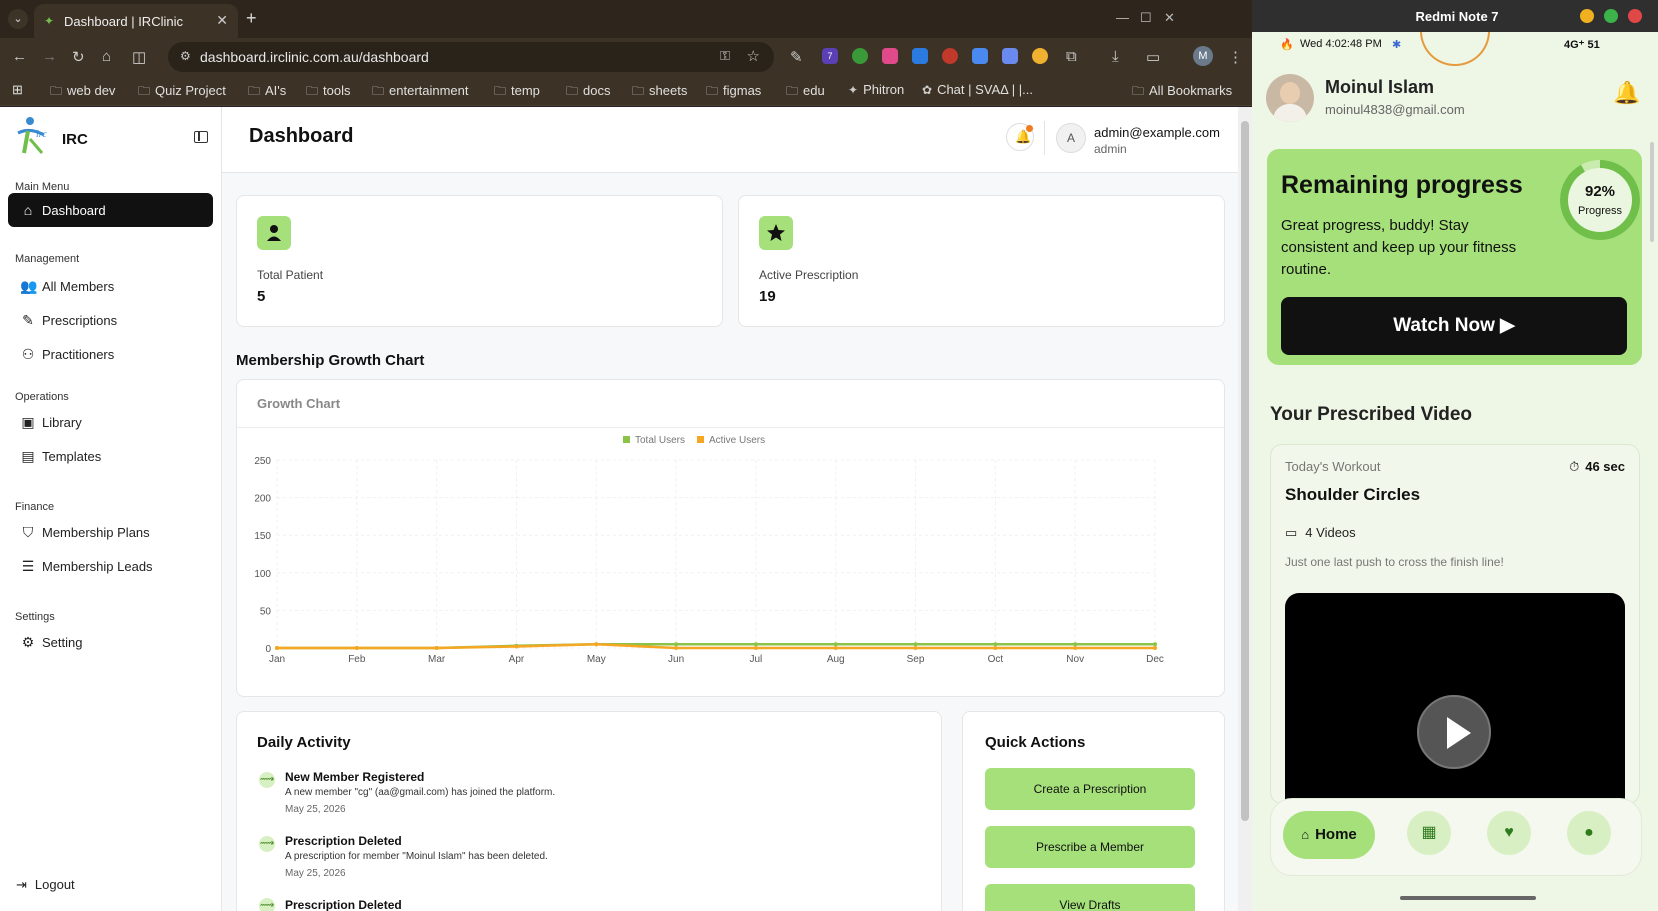 The width and height of the screenshot is (1658, 911). What do you see at coordinates (1589, 833) in the screenshot?
I see `nav-profile-button: ●` at bounding box center [1589, 833].